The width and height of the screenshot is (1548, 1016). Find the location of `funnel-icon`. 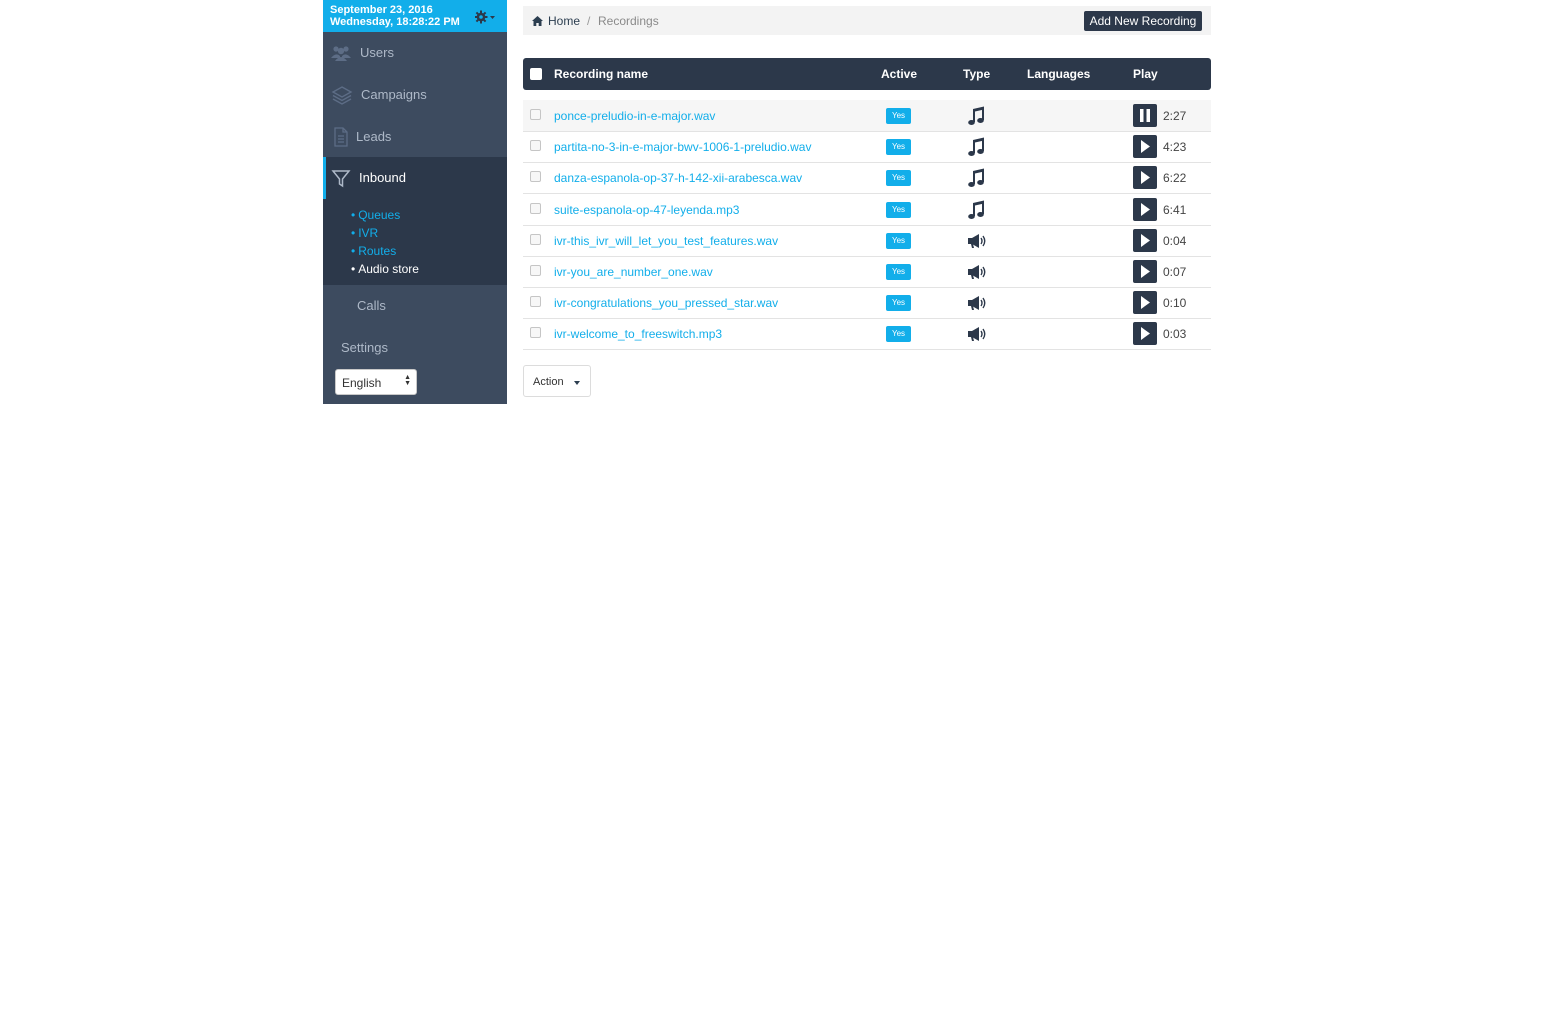

funnel-icon is located at coordinates (341, 178).